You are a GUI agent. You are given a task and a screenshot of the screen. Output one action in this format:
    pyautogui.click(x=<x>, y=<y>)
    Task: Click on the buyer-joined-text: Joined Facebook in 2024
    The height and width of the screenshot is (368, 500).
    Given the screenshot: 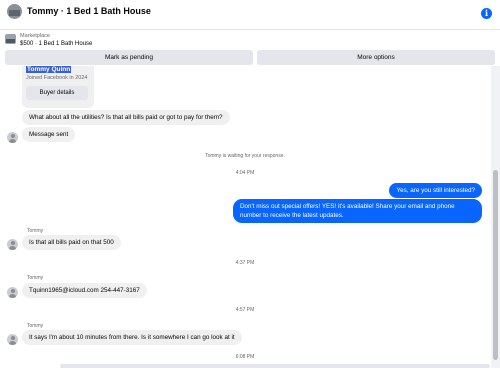 What is the action you would take?
    pyautogui.click(x=57, y=78)
    